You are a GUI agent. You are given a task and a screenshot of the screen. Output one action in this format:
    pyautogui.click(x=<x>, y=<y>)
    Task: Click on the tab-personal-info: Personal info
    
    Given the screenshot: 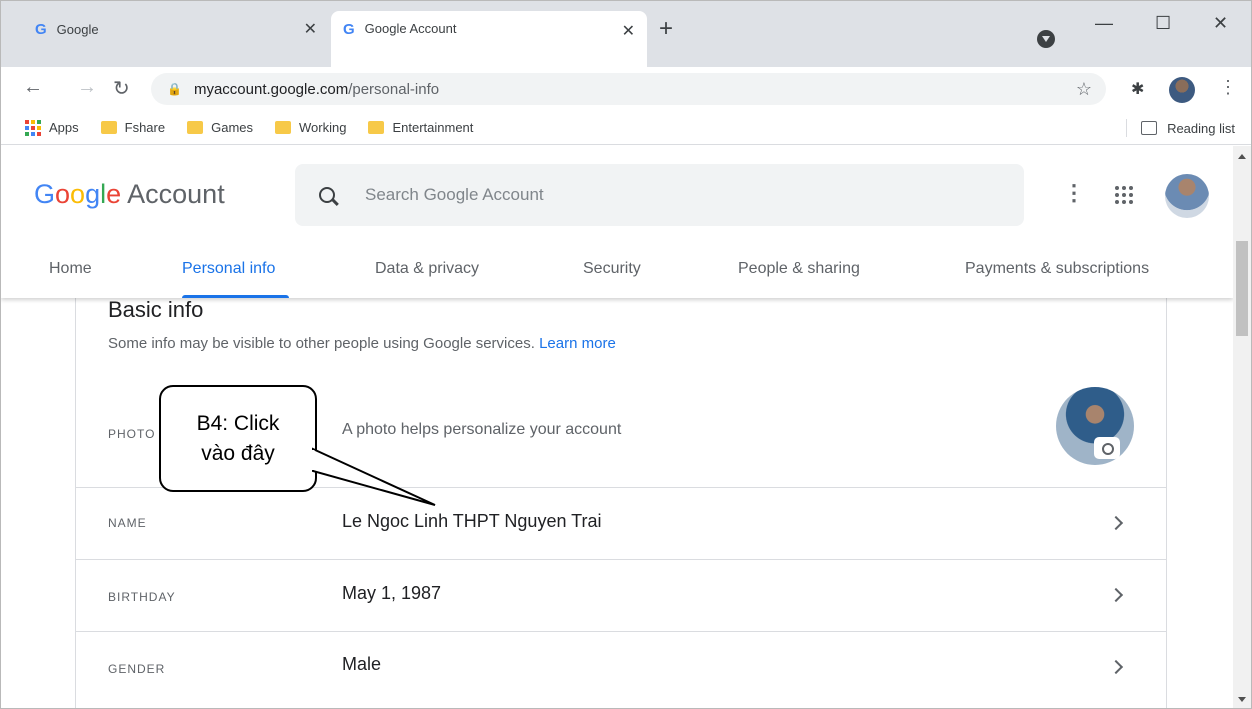 What is the action you would take?
    pyautogui.click(x=228, y=269)
    